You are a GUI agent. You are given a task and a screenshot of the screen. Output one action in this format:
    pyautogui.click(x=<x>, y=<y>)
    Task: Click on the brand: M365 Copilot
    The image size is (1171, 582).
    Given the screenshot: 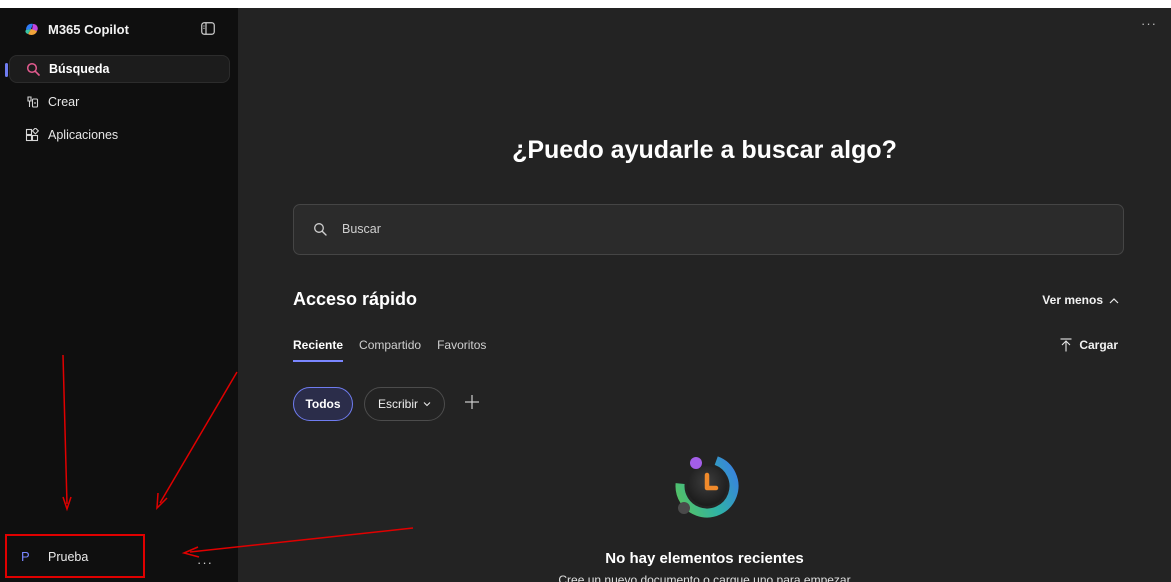 What is the action you would take?
    pyautogui.click(x=76, y=29)
    